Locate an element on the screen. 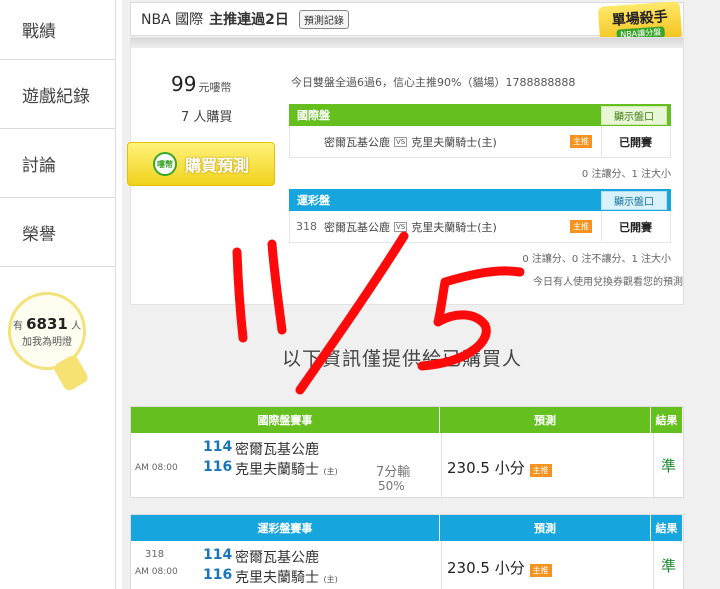  buy-prediction-button: 嘍幣 購買預測 is located at coordinates (201, 164).